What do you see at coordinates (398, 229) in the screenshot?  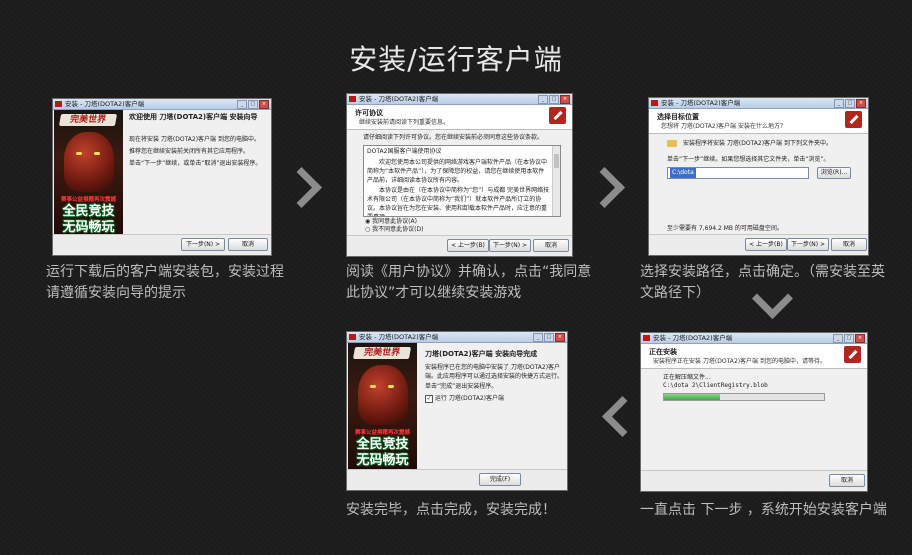 I see `decline-label: 我不同意此协议(D)` at bounding box center [398, 229].